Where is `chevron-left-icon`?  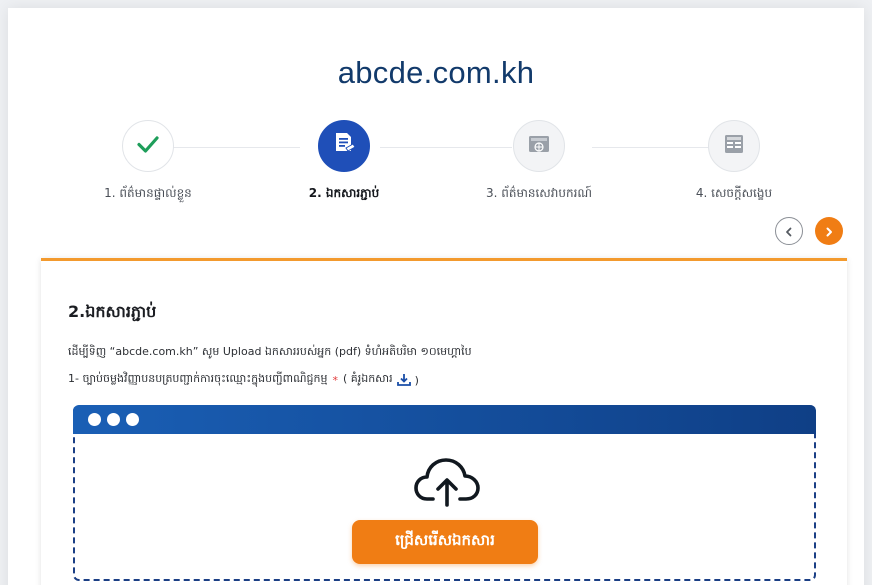 chevron-left-icon is located at coordinates (789, 231).